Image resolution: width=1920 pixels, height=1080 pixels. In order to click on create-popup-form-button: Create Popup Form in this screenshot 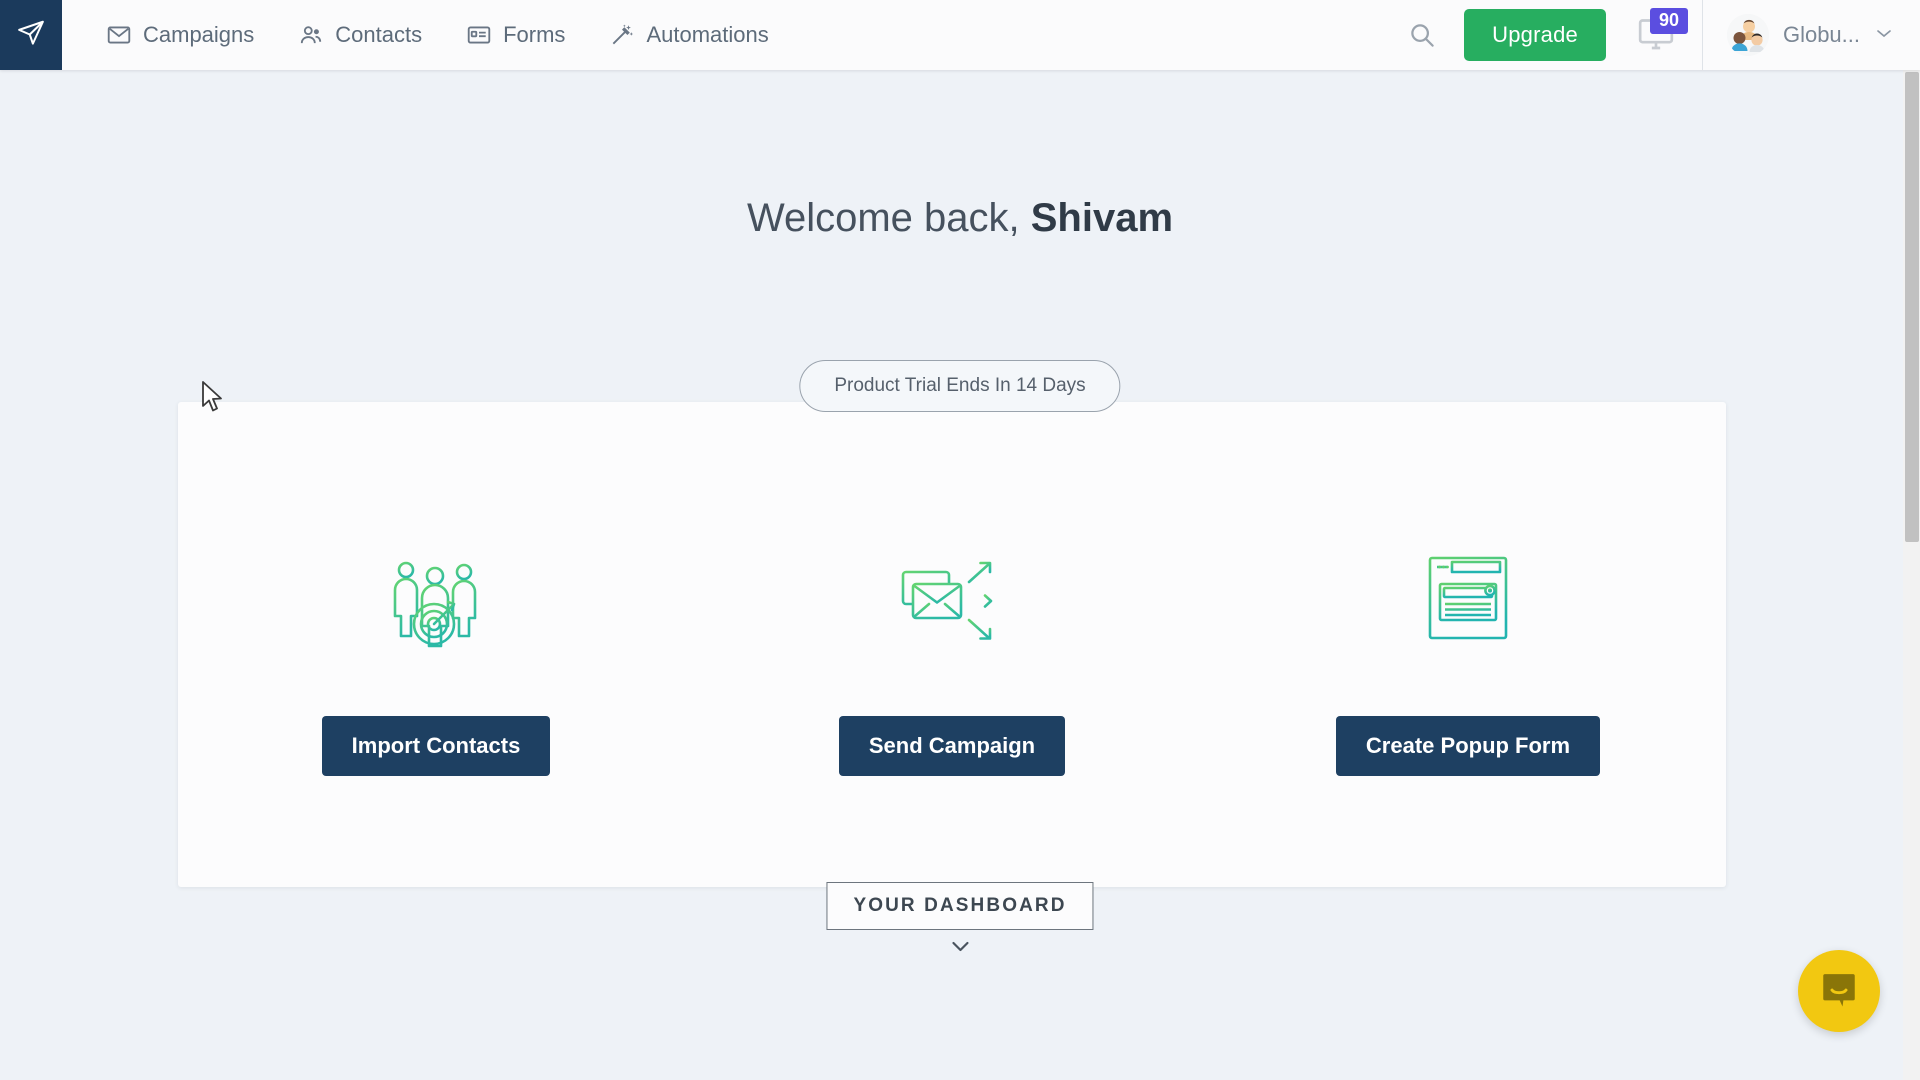, I will do `click(1468, 745)`.